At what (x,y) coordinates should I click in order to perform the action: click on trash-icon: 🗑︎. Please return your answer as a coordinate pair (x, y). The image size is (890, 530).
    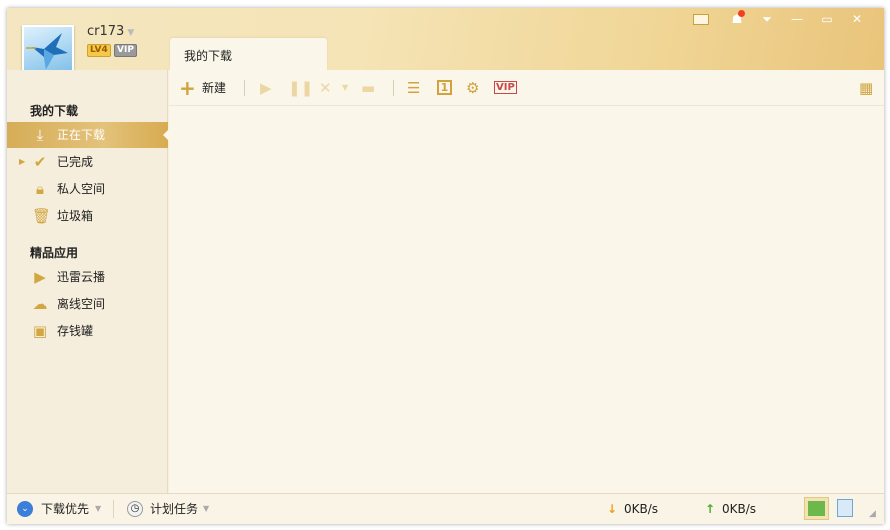
    Looking at the image, I should click on (42, 216).